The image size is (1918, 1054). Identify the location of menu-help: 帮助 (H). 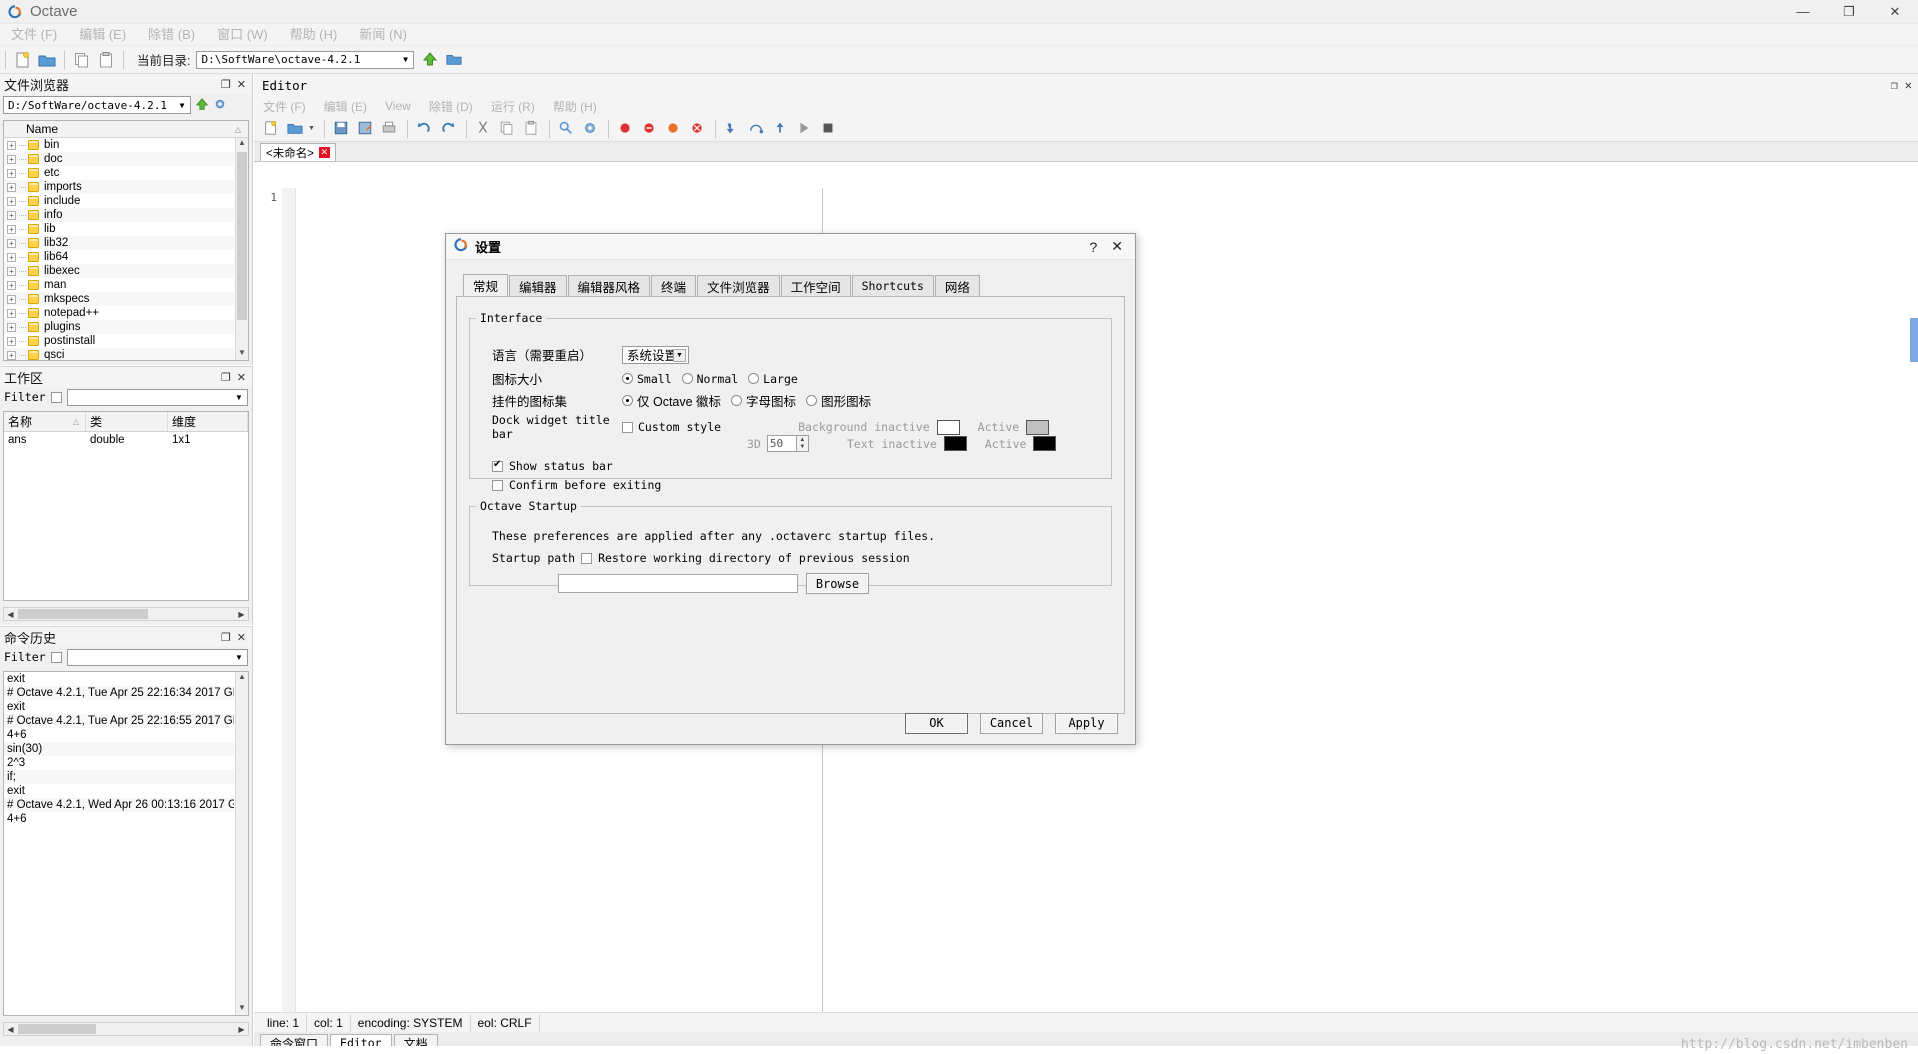
(314, 35).